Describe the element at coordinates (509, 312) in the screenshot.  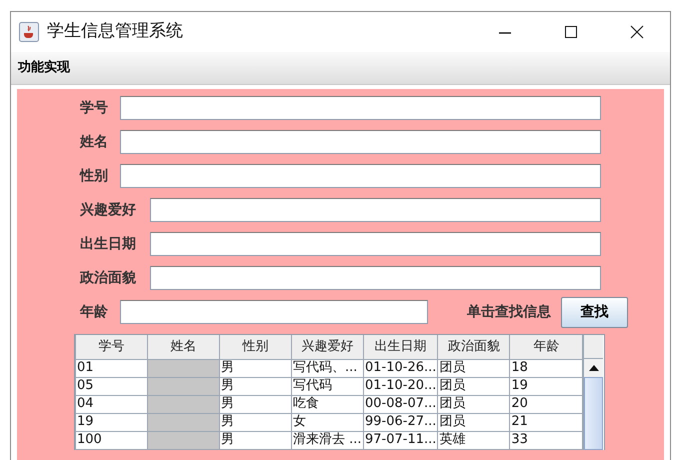
I see `search-hint: 单击查找信息` at that location.